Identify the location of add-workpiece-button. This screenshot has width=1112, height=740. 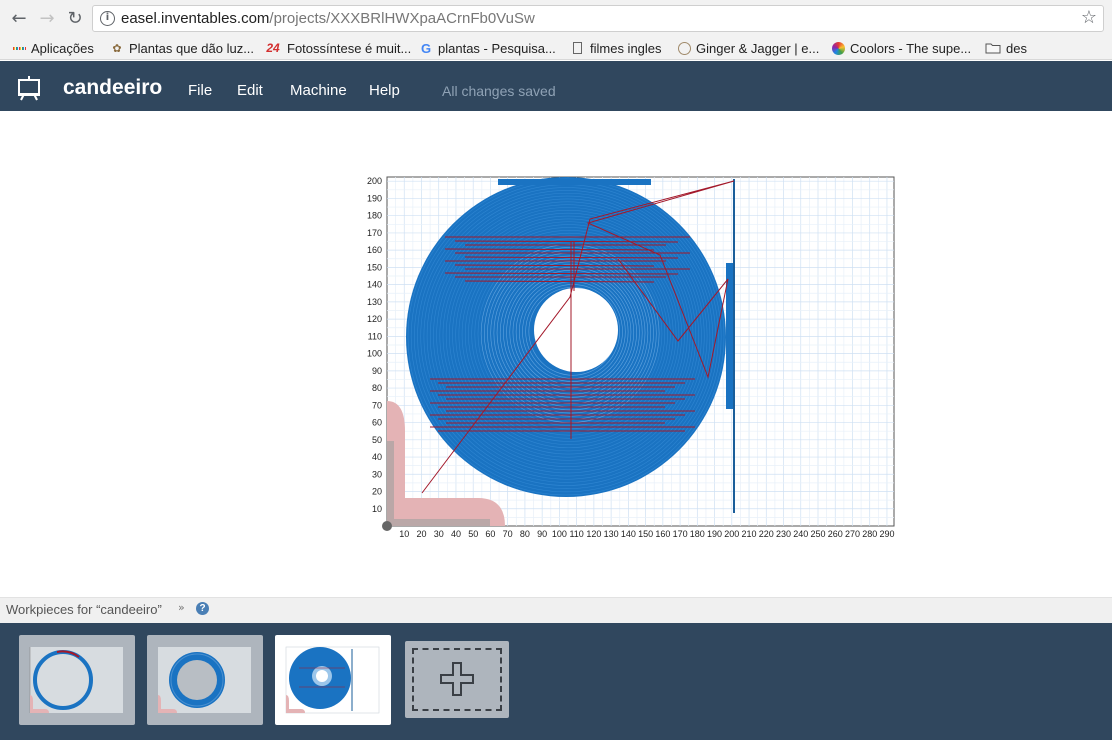
(457, 679).